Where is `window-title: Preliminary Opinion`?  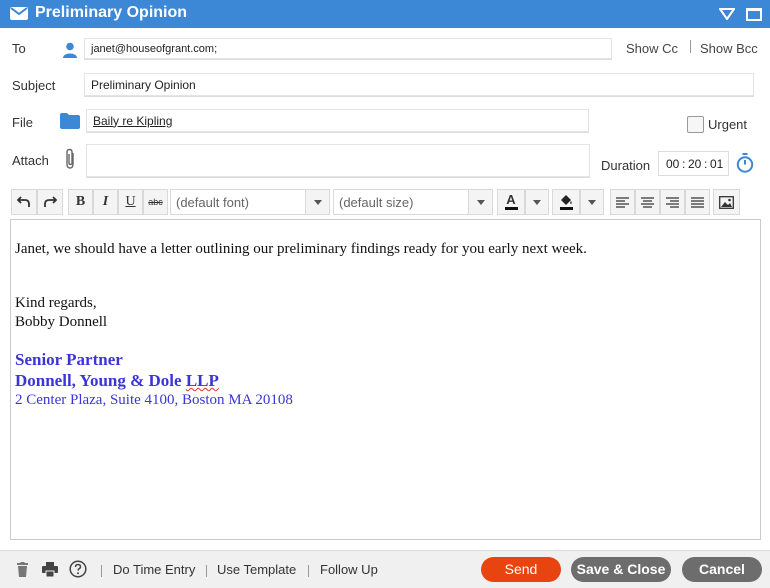 window-title: Preliminary Opinion is located at coordinates (111, 12).